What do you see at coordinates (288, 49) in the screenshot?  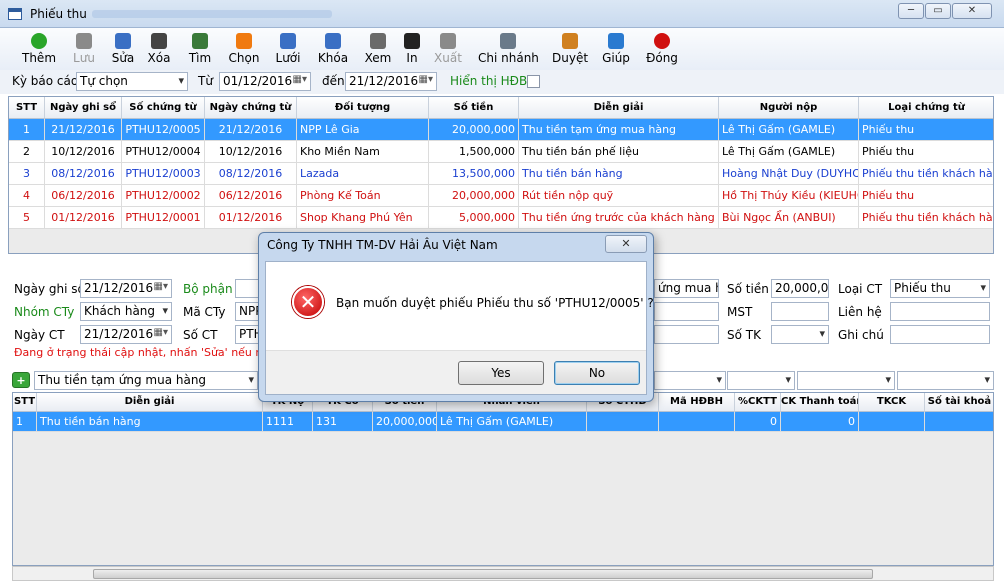 I see `toolbar-button-grid: Lưới` at bounding box center [288, 49].